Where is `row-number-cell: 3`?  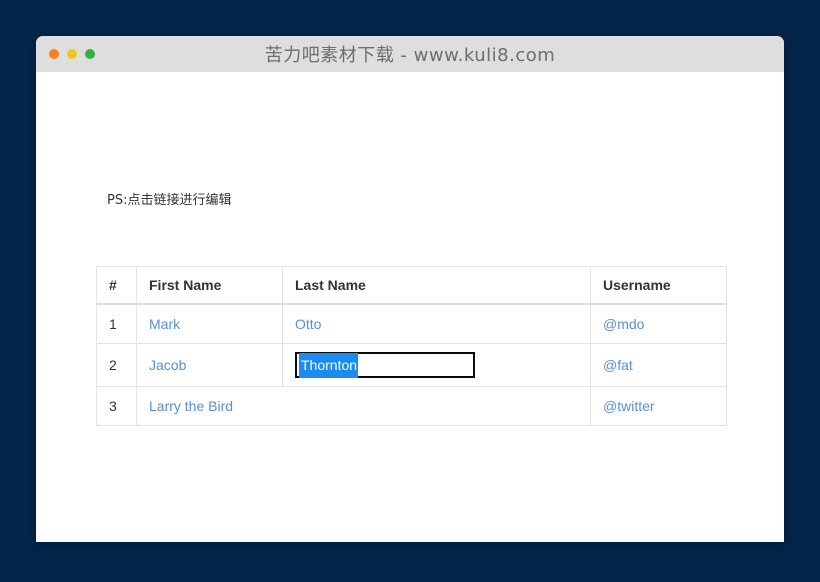
row-number-cell: 3 is located at coordinates (116, 406).